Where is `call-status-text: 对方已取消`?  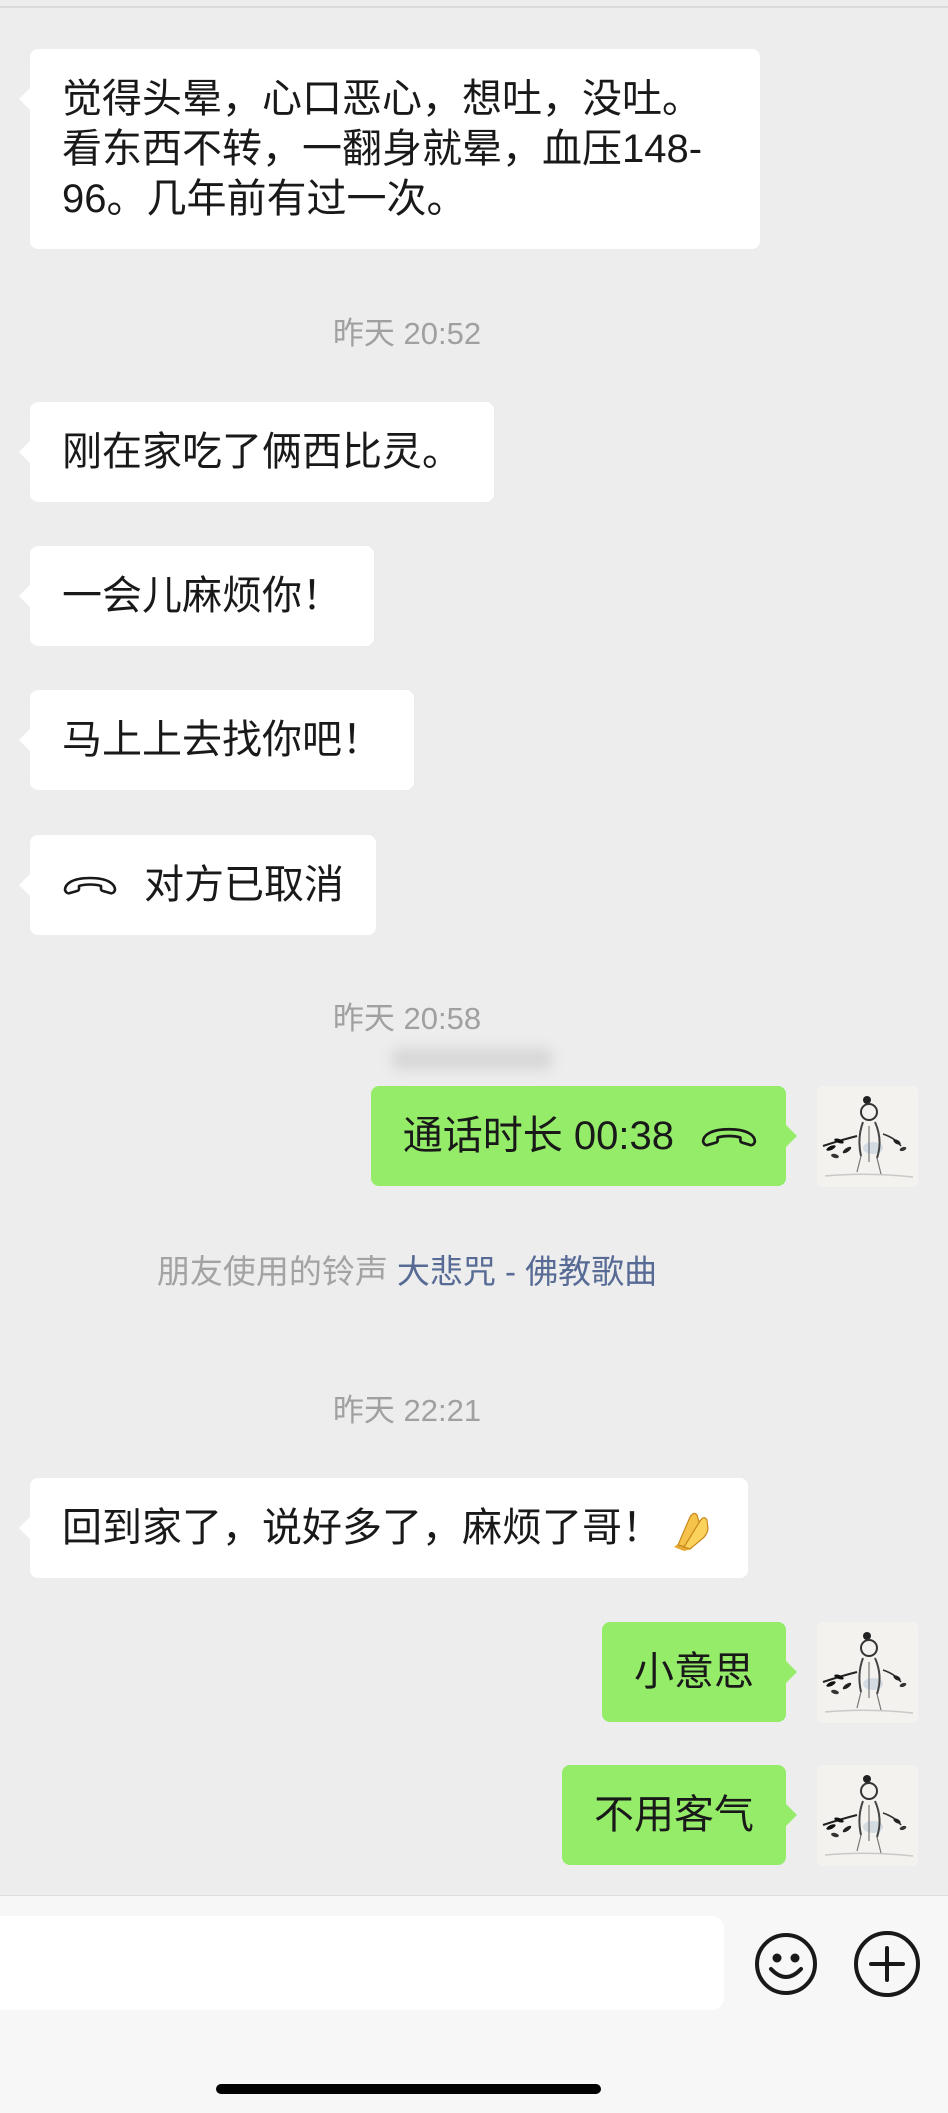
call-status-text: 对方已取消 is located at coordinates (244, 885).